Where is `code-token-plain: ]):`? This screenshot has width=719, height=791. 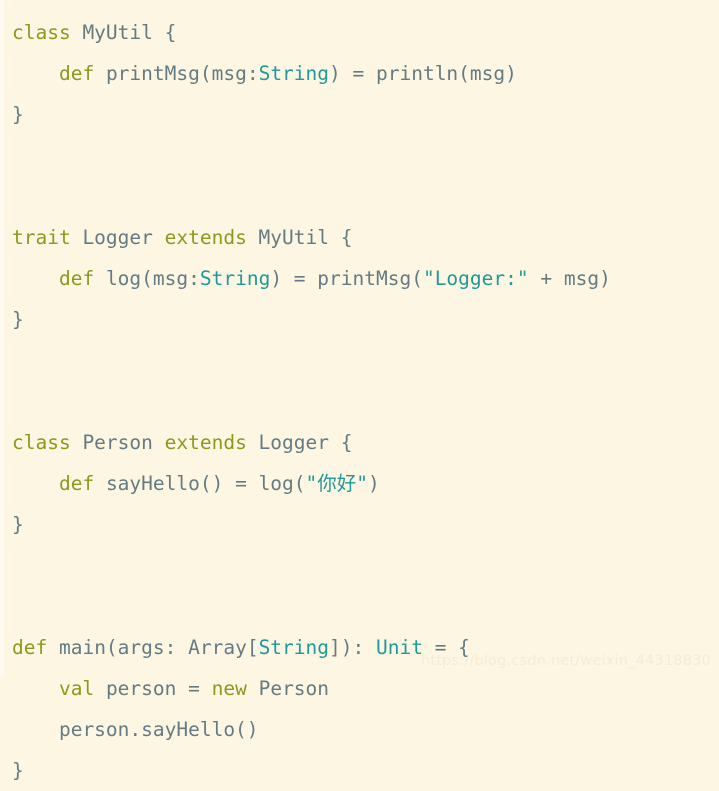 code-token-plain: ]): is located at coordinates (352, 647).